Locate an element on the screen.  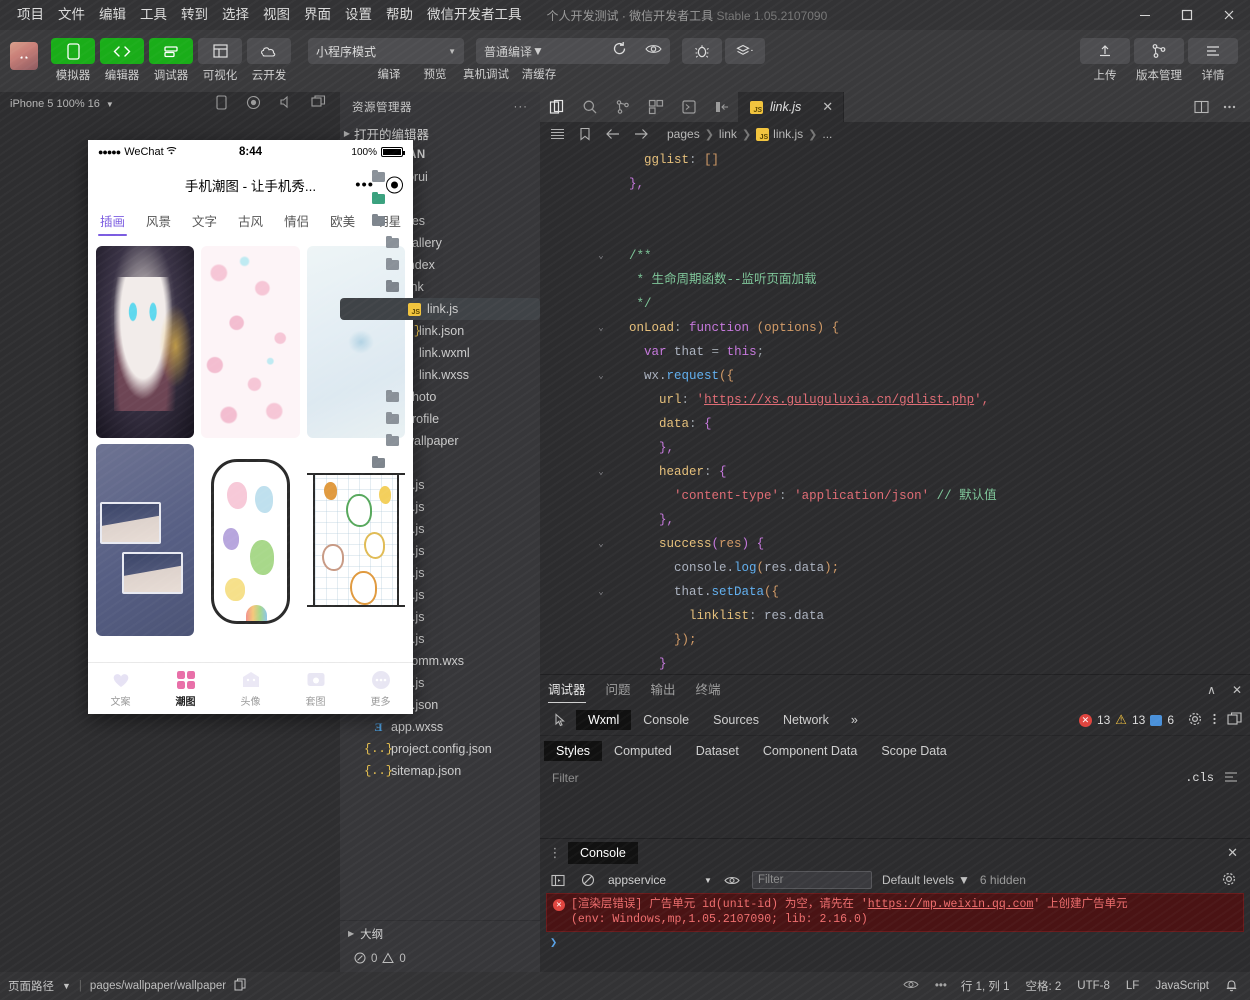
phone-tabbar-item-wenan: 文案 is located at coordinates (120, 689).